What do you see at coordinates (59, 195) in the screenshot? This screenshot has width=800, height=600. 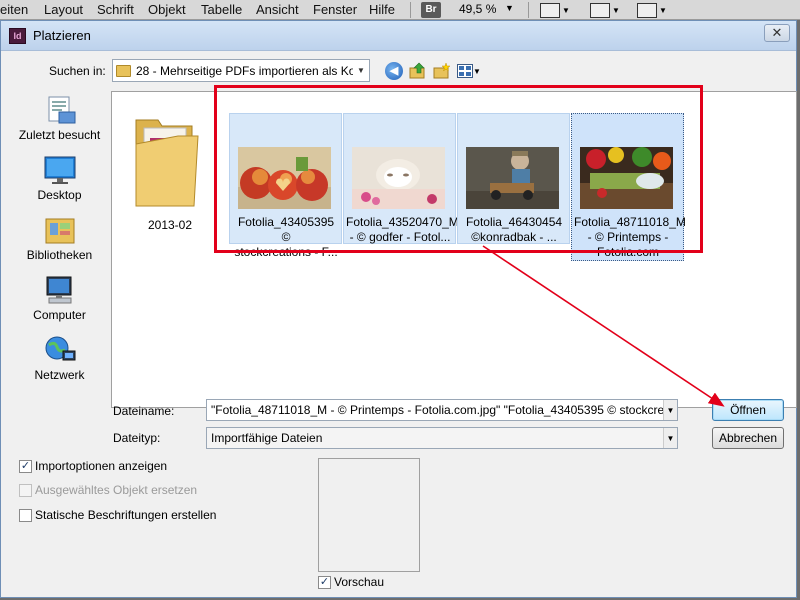 I see `place-label: Desktop` at bounding box center [59, 195].